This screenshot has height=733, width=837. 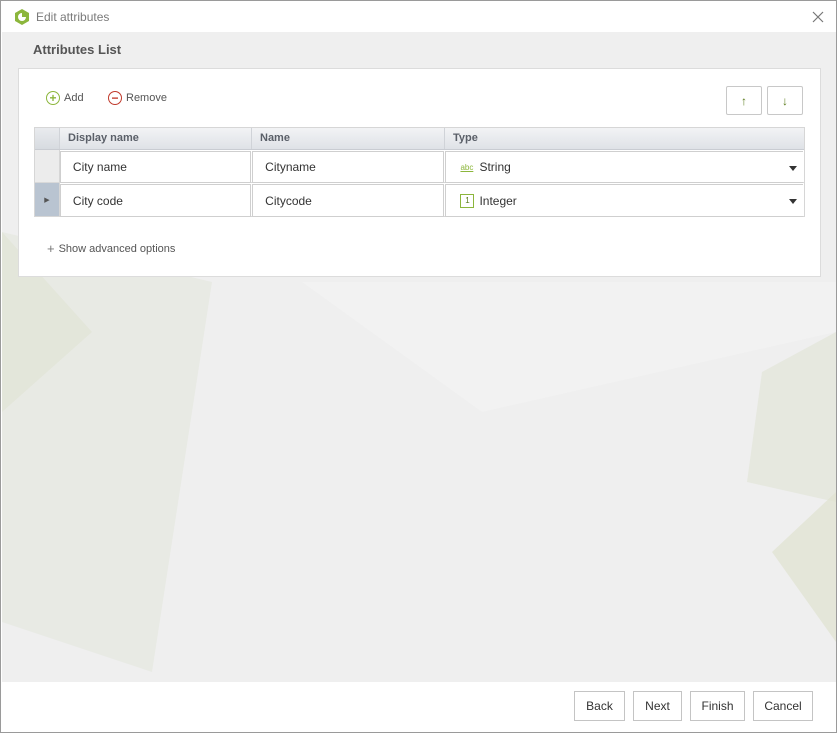 What do you see at coordinates (22, 17) in the screenshot?
I see `app-logo-icon` at bounding box center [22, 17].